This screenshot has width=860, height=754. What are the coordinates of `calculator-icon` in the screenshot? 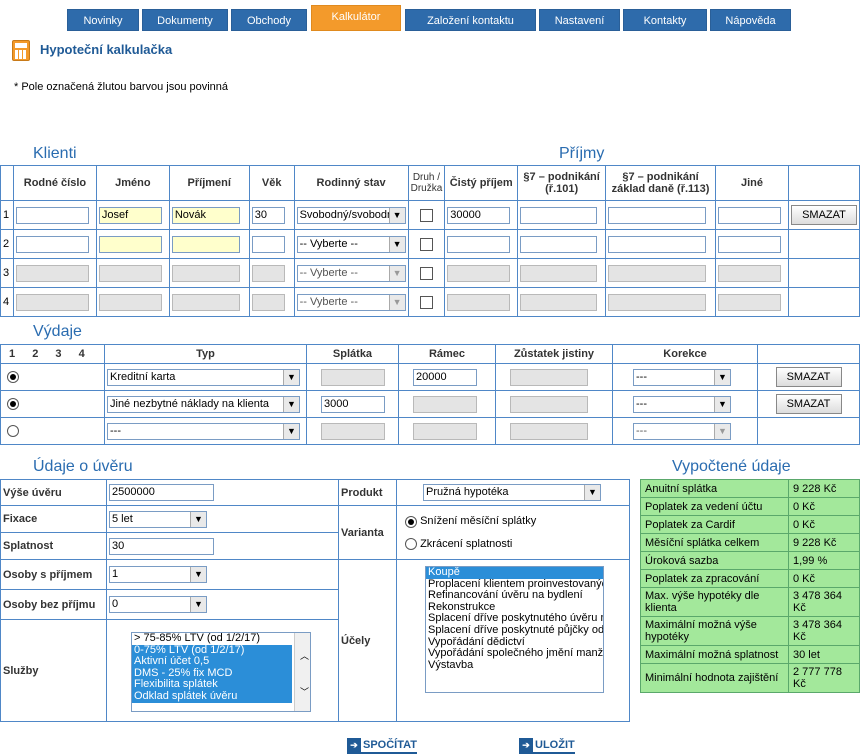 It's located at (21, 50).